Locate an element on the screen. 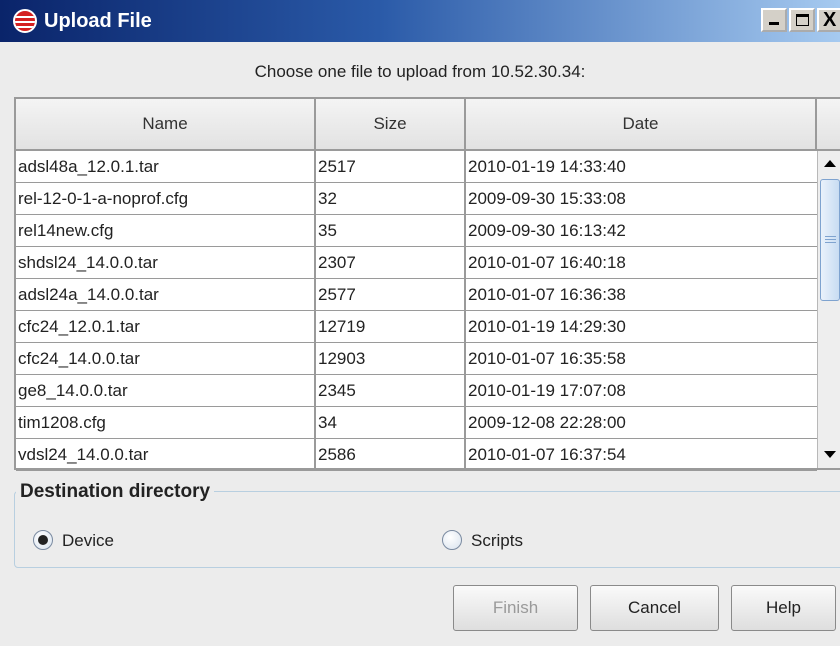  table-header: Name Size Date is located at coordinates (428, 125).